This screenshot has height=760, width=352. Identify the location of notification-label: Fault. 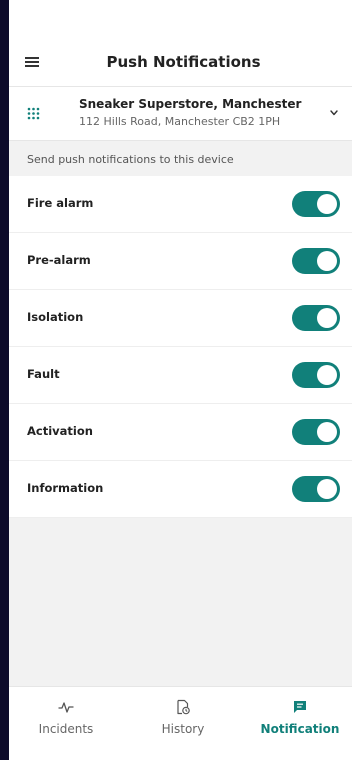
(43, 374).